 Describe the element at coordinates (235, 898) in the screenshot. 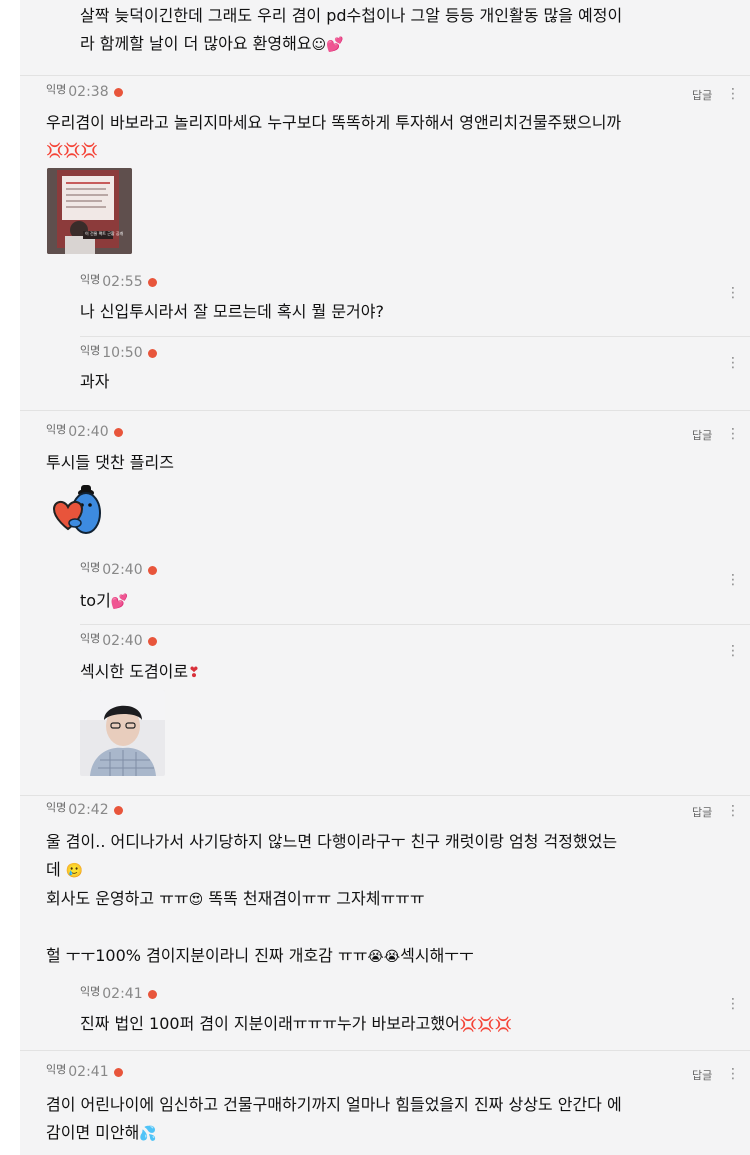

I see `comment-line: 회사도 운영하고 ㅠㅠ😍 똑똑 천재겸이ㅠㅠ 그자체ㅠㅠㅠ` at that location.